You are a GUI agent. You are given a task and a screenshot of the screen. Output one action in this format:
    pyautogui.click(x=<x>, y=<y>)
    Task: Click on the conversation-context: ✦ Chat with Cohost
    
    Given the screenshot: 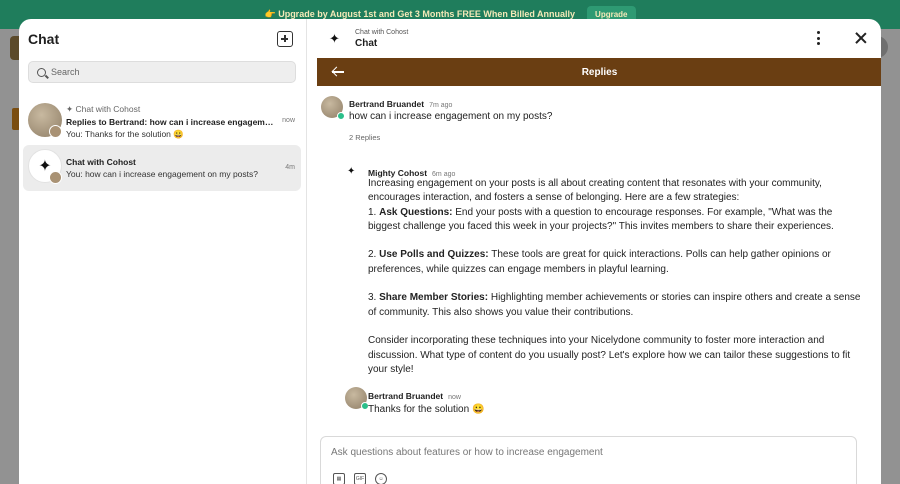 What is the action you would take?
    pyautogui.click(x=103, y=109)
    